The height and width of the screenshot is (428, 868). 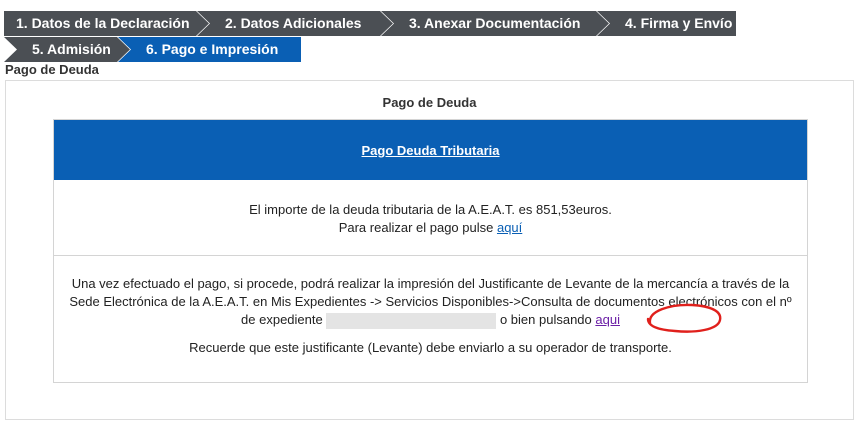 I want to click on step-row-2: 5. Admisión 6. Pago e Impresión, so click(x=152, y=49).